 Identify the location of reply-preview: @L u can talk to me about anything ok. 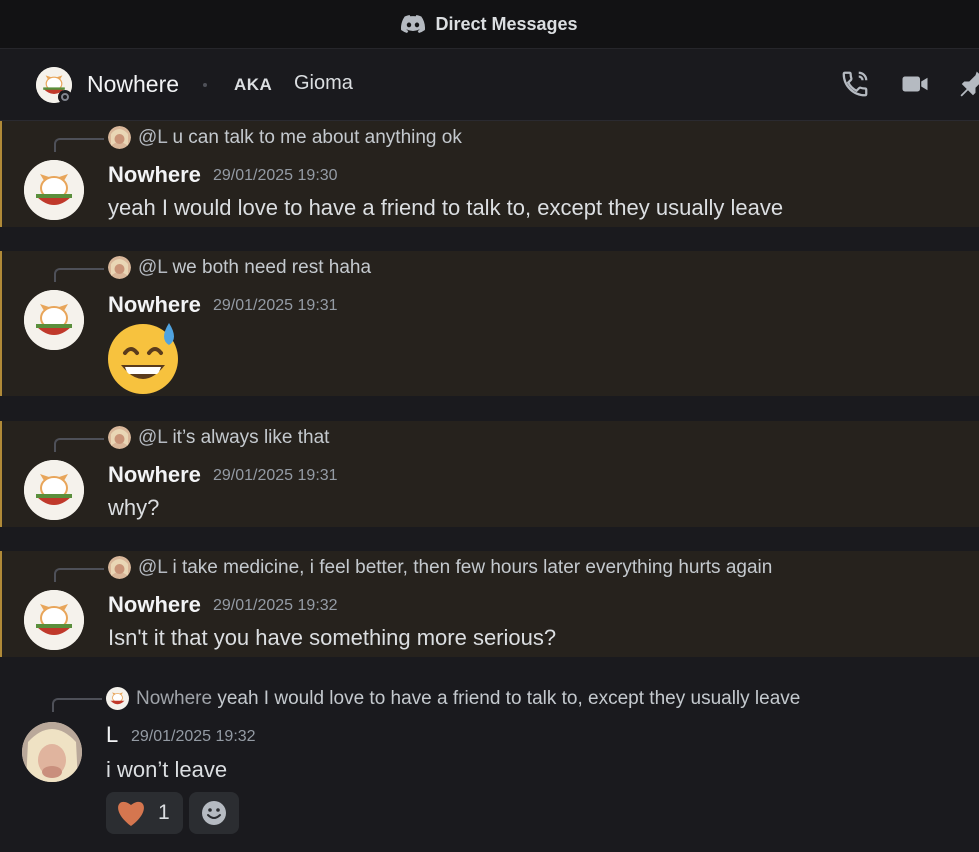
(300, 138).